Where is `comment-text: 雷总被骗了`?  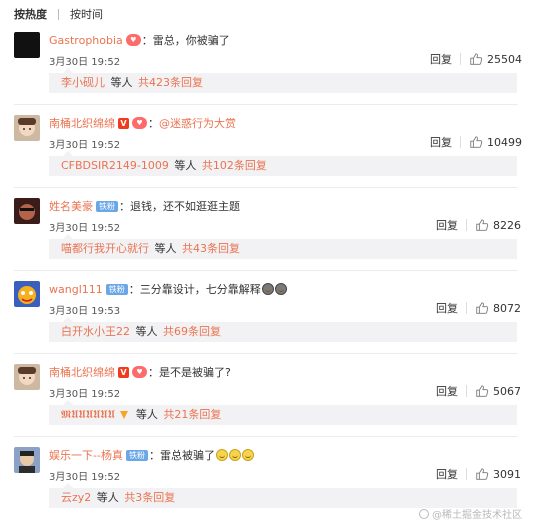 comment-text: 雷总被骗了 is located at coordinates (187, 455).